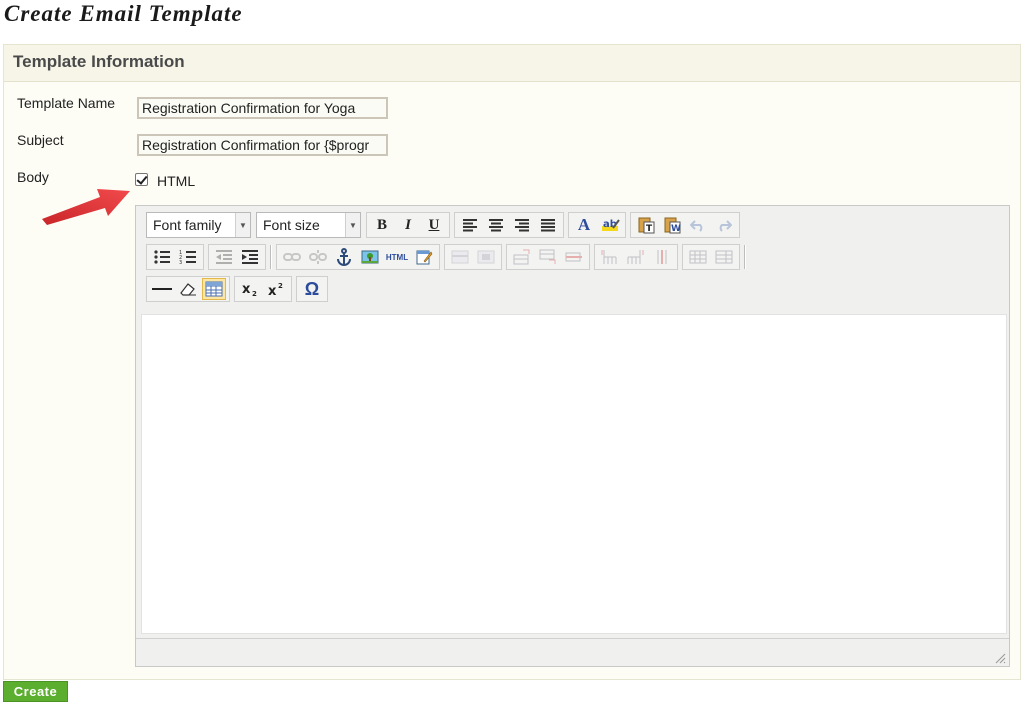  I want to click on row-before-icon, so click(522, 257).